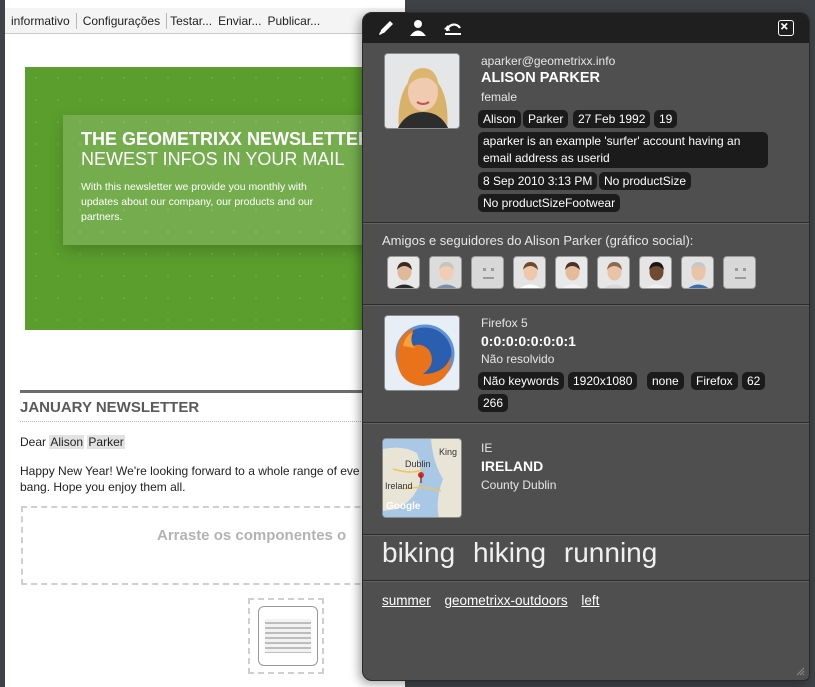 The height and width of the screenshot is (687, 815). I want to click on browser-ip: 0:0:0:0:0:0:0:1, so click(528, 341).